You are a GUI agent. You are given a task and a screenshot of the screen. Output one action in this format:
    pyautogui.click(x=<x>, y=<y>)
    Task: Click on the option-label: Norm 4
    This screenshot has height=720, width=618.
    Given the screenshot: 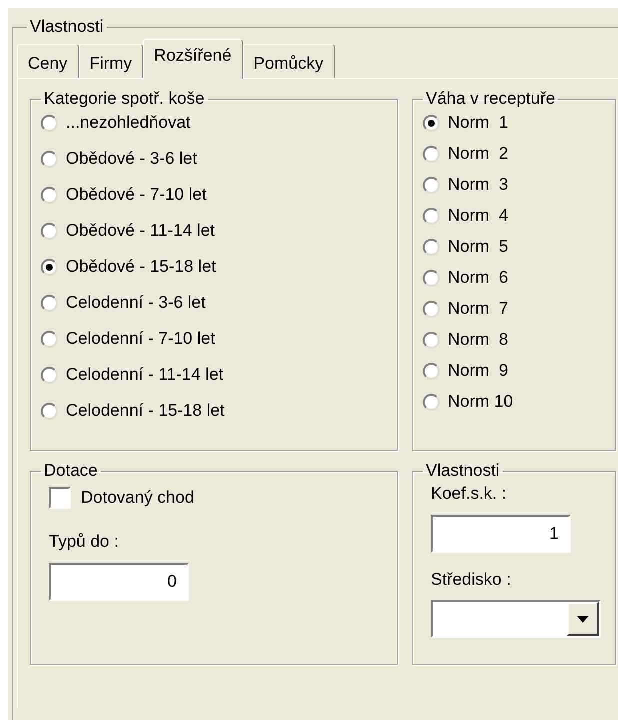 What is the action you would take?
    pyautogui.click(x=478, y=216)
    